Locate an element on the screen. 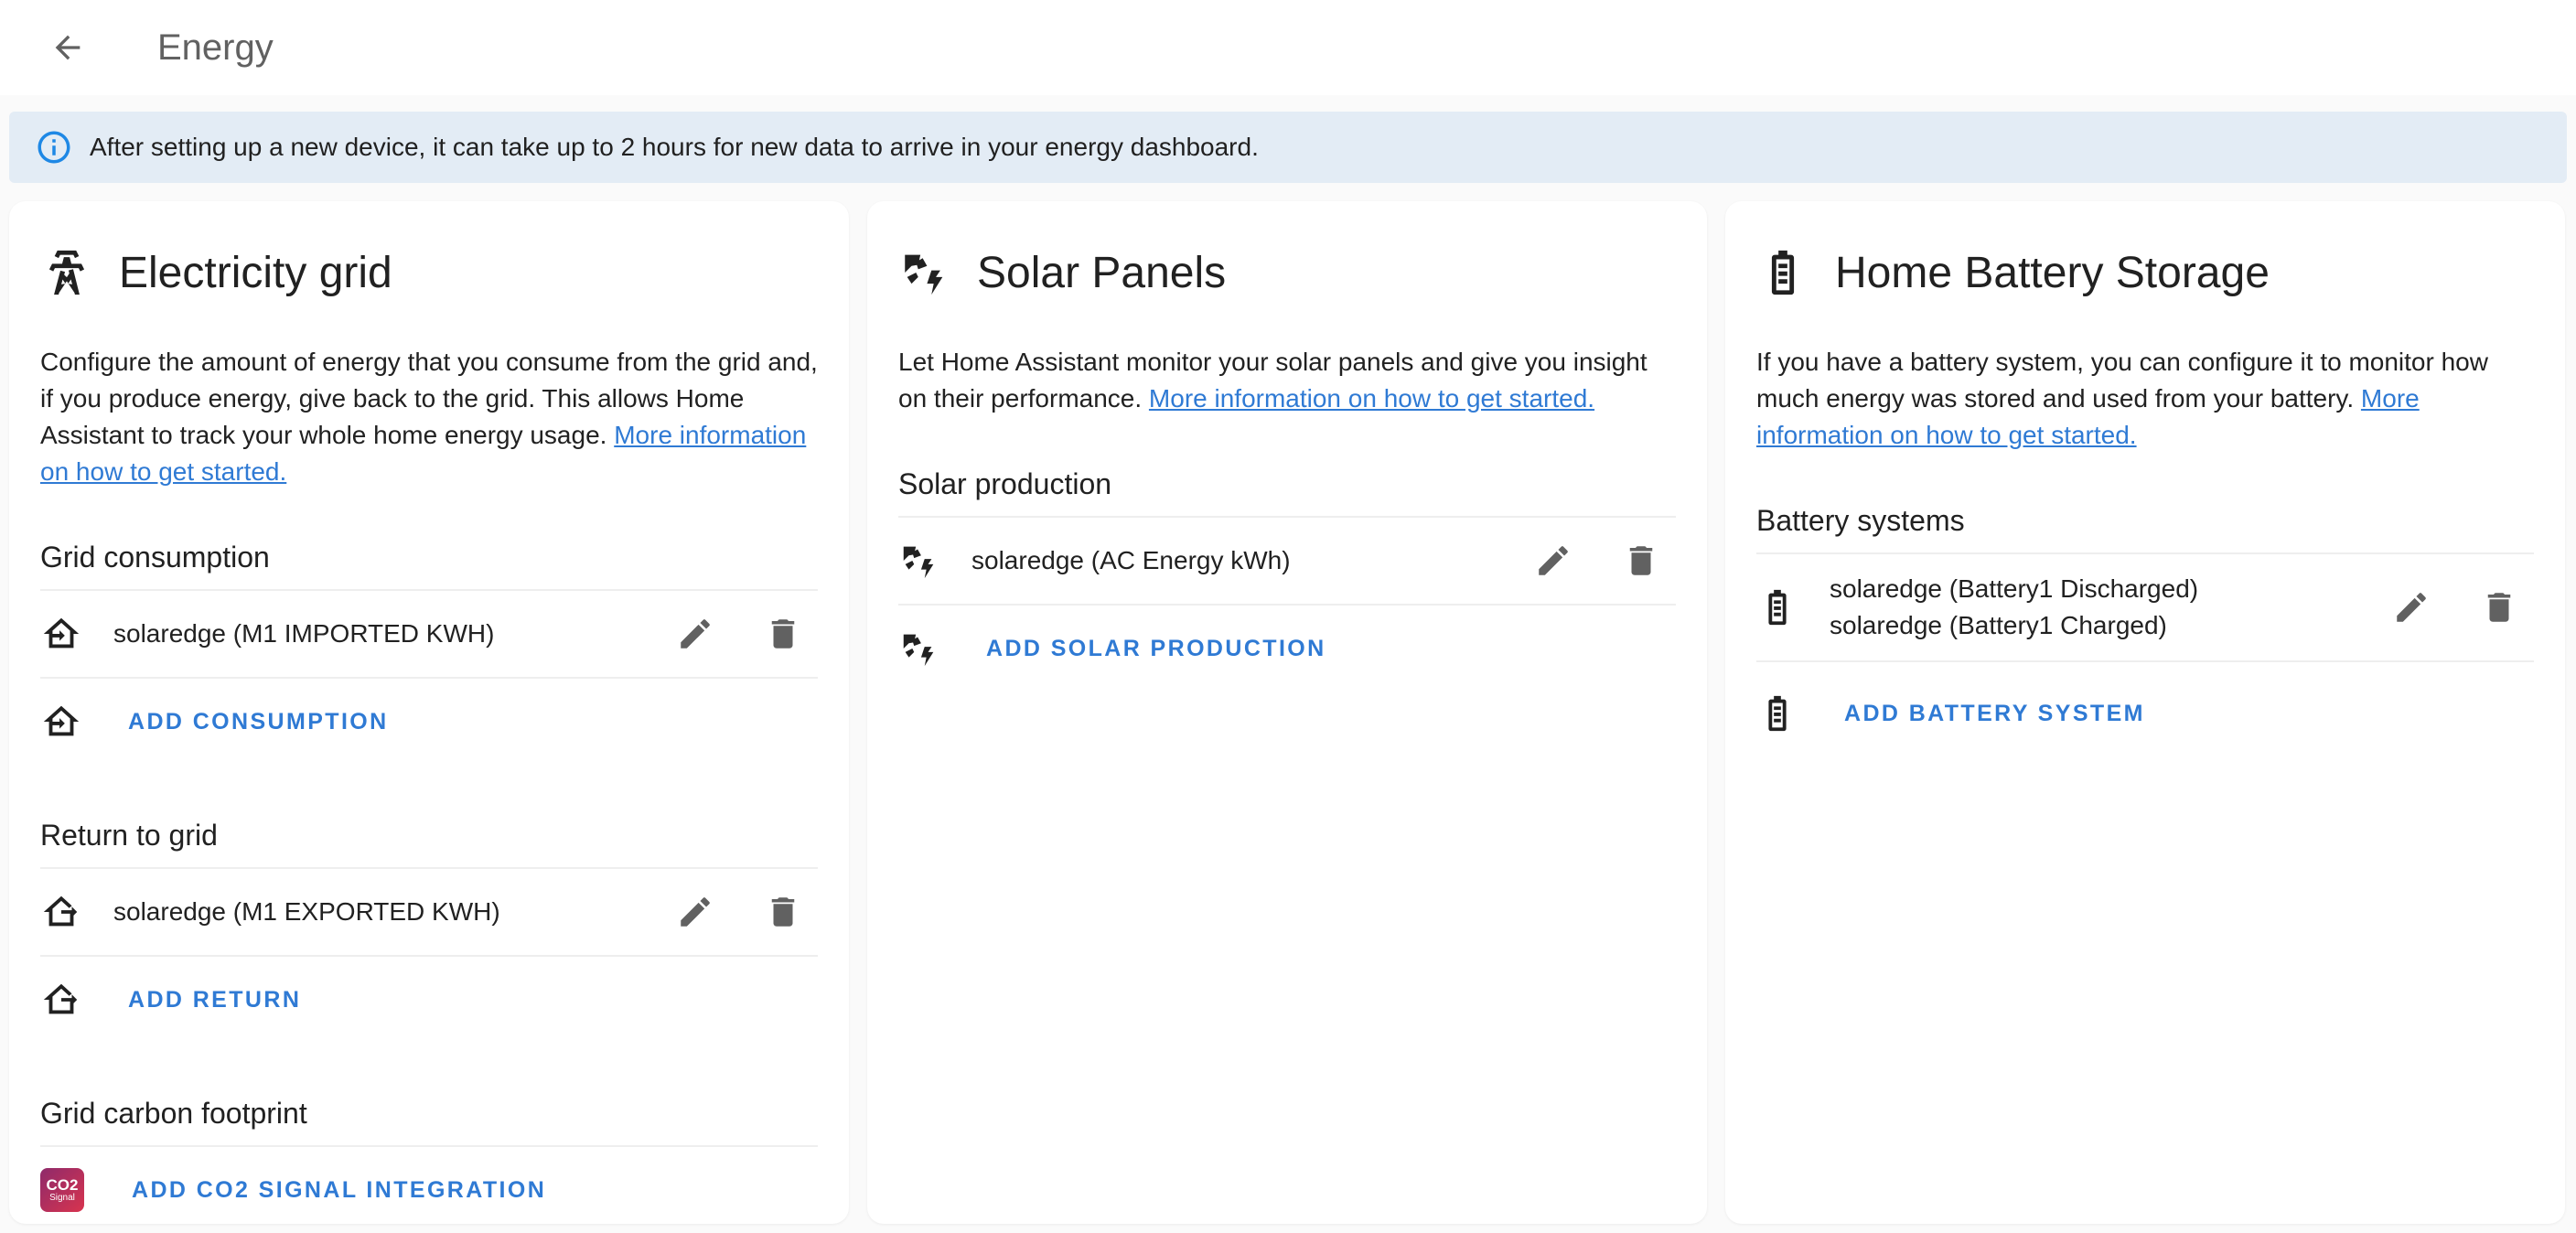  list-item: solaredge (AC Energy kWh) is located at coordinates (1287, 560).